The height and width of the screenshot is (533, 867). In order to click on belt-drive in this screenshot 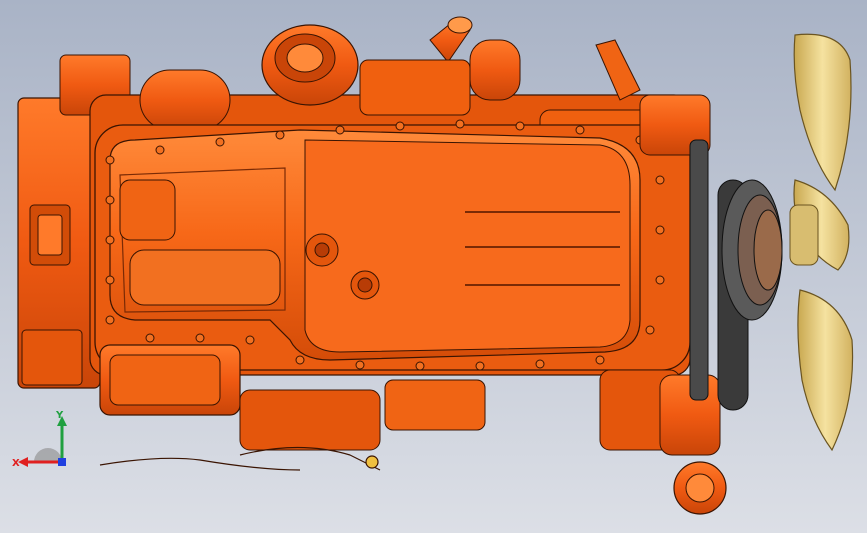, I will do `click(736, 275)`.